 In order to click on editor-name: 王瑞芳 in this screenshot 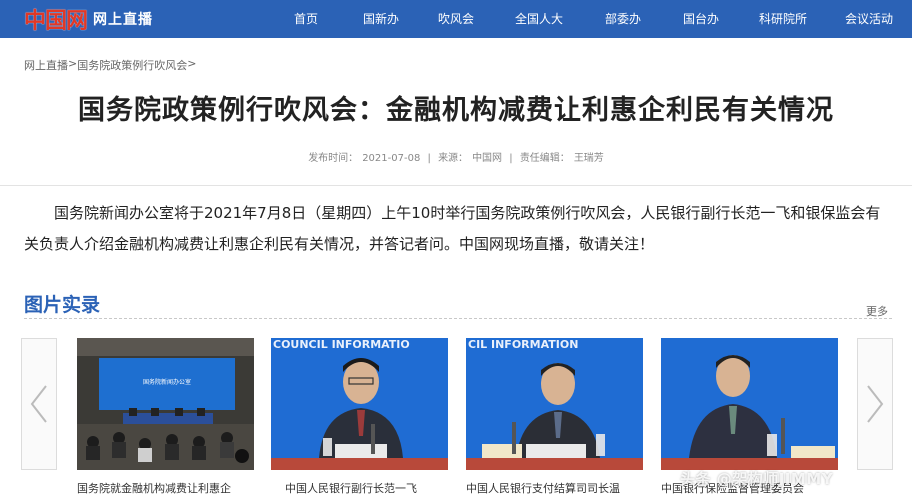, I will do `click(588, 158)`.